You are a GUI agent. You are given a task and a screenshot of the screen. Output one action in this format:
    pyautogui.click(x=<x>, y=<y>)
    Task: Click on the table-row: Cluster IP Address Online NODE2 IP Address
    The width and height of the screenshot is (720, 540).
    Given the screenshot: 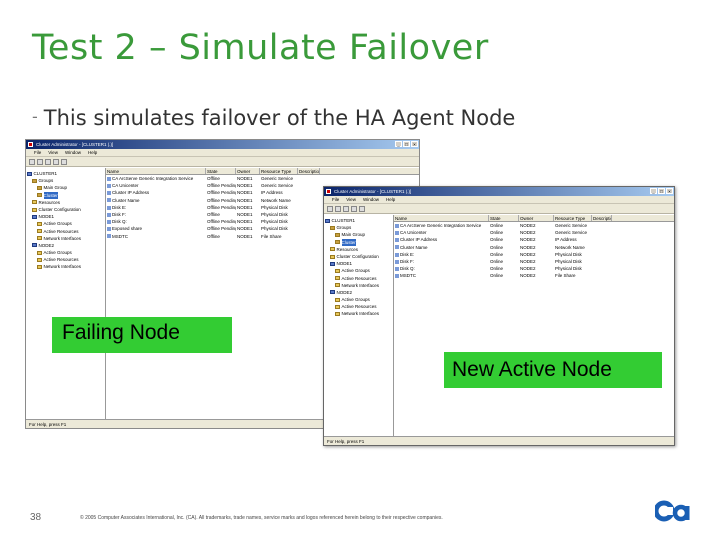 What is the action you would take?
    pyautogui.click(x=534, y=239)
    